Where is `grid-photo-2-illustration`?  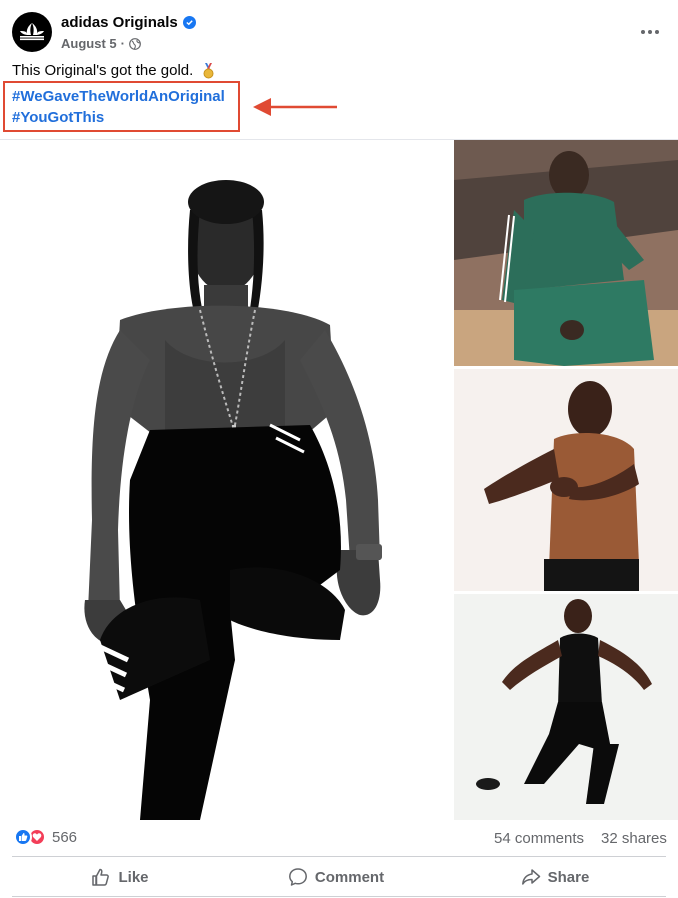
grid-photo-2-illustration is located at coordinates (566, 480).